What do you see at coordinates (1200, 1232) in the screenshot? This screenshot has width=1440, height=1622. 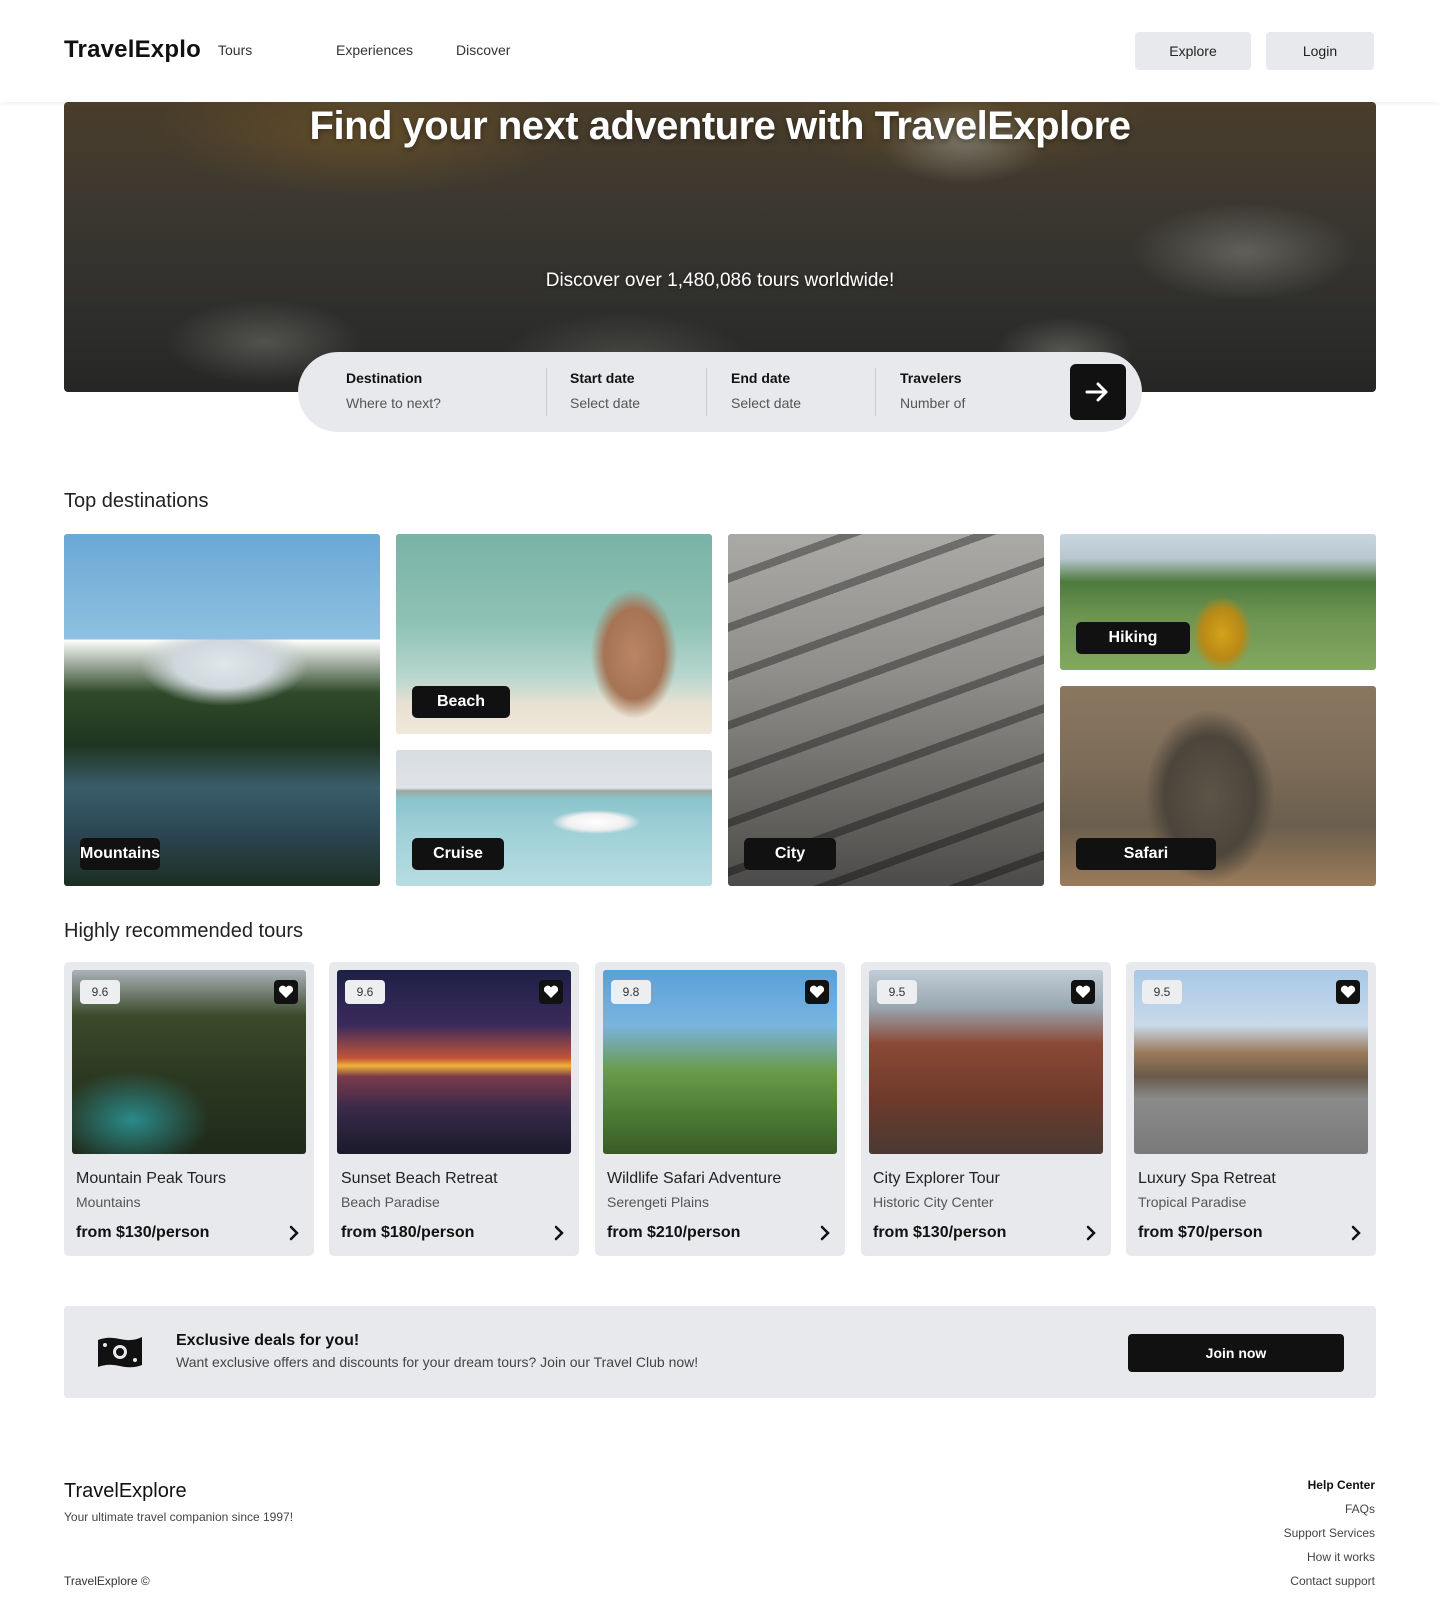 I see `tour-price: from $70/person` at bounding box center [1200, 1232].